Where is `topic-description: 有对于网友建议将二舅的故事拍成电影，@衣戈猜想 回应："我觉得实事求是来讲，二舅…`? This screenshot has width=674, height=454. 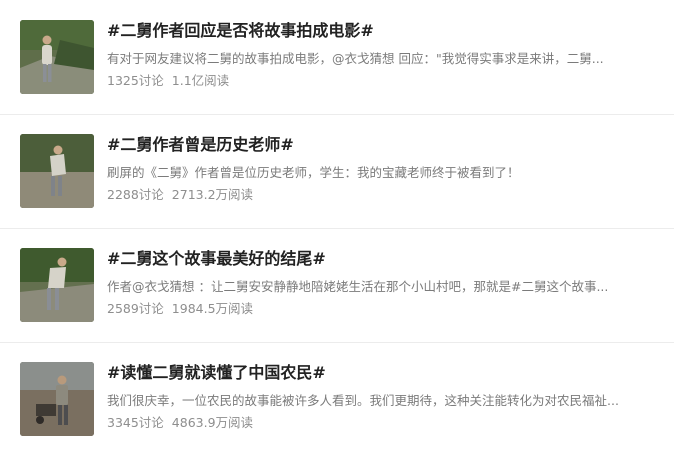
topic-description: 有对于网友建议将二舅的故事拍成电影，@衣戈猜想 回应："我觉得实事求是来讲，二舅… is located at coordinates (355, 58).